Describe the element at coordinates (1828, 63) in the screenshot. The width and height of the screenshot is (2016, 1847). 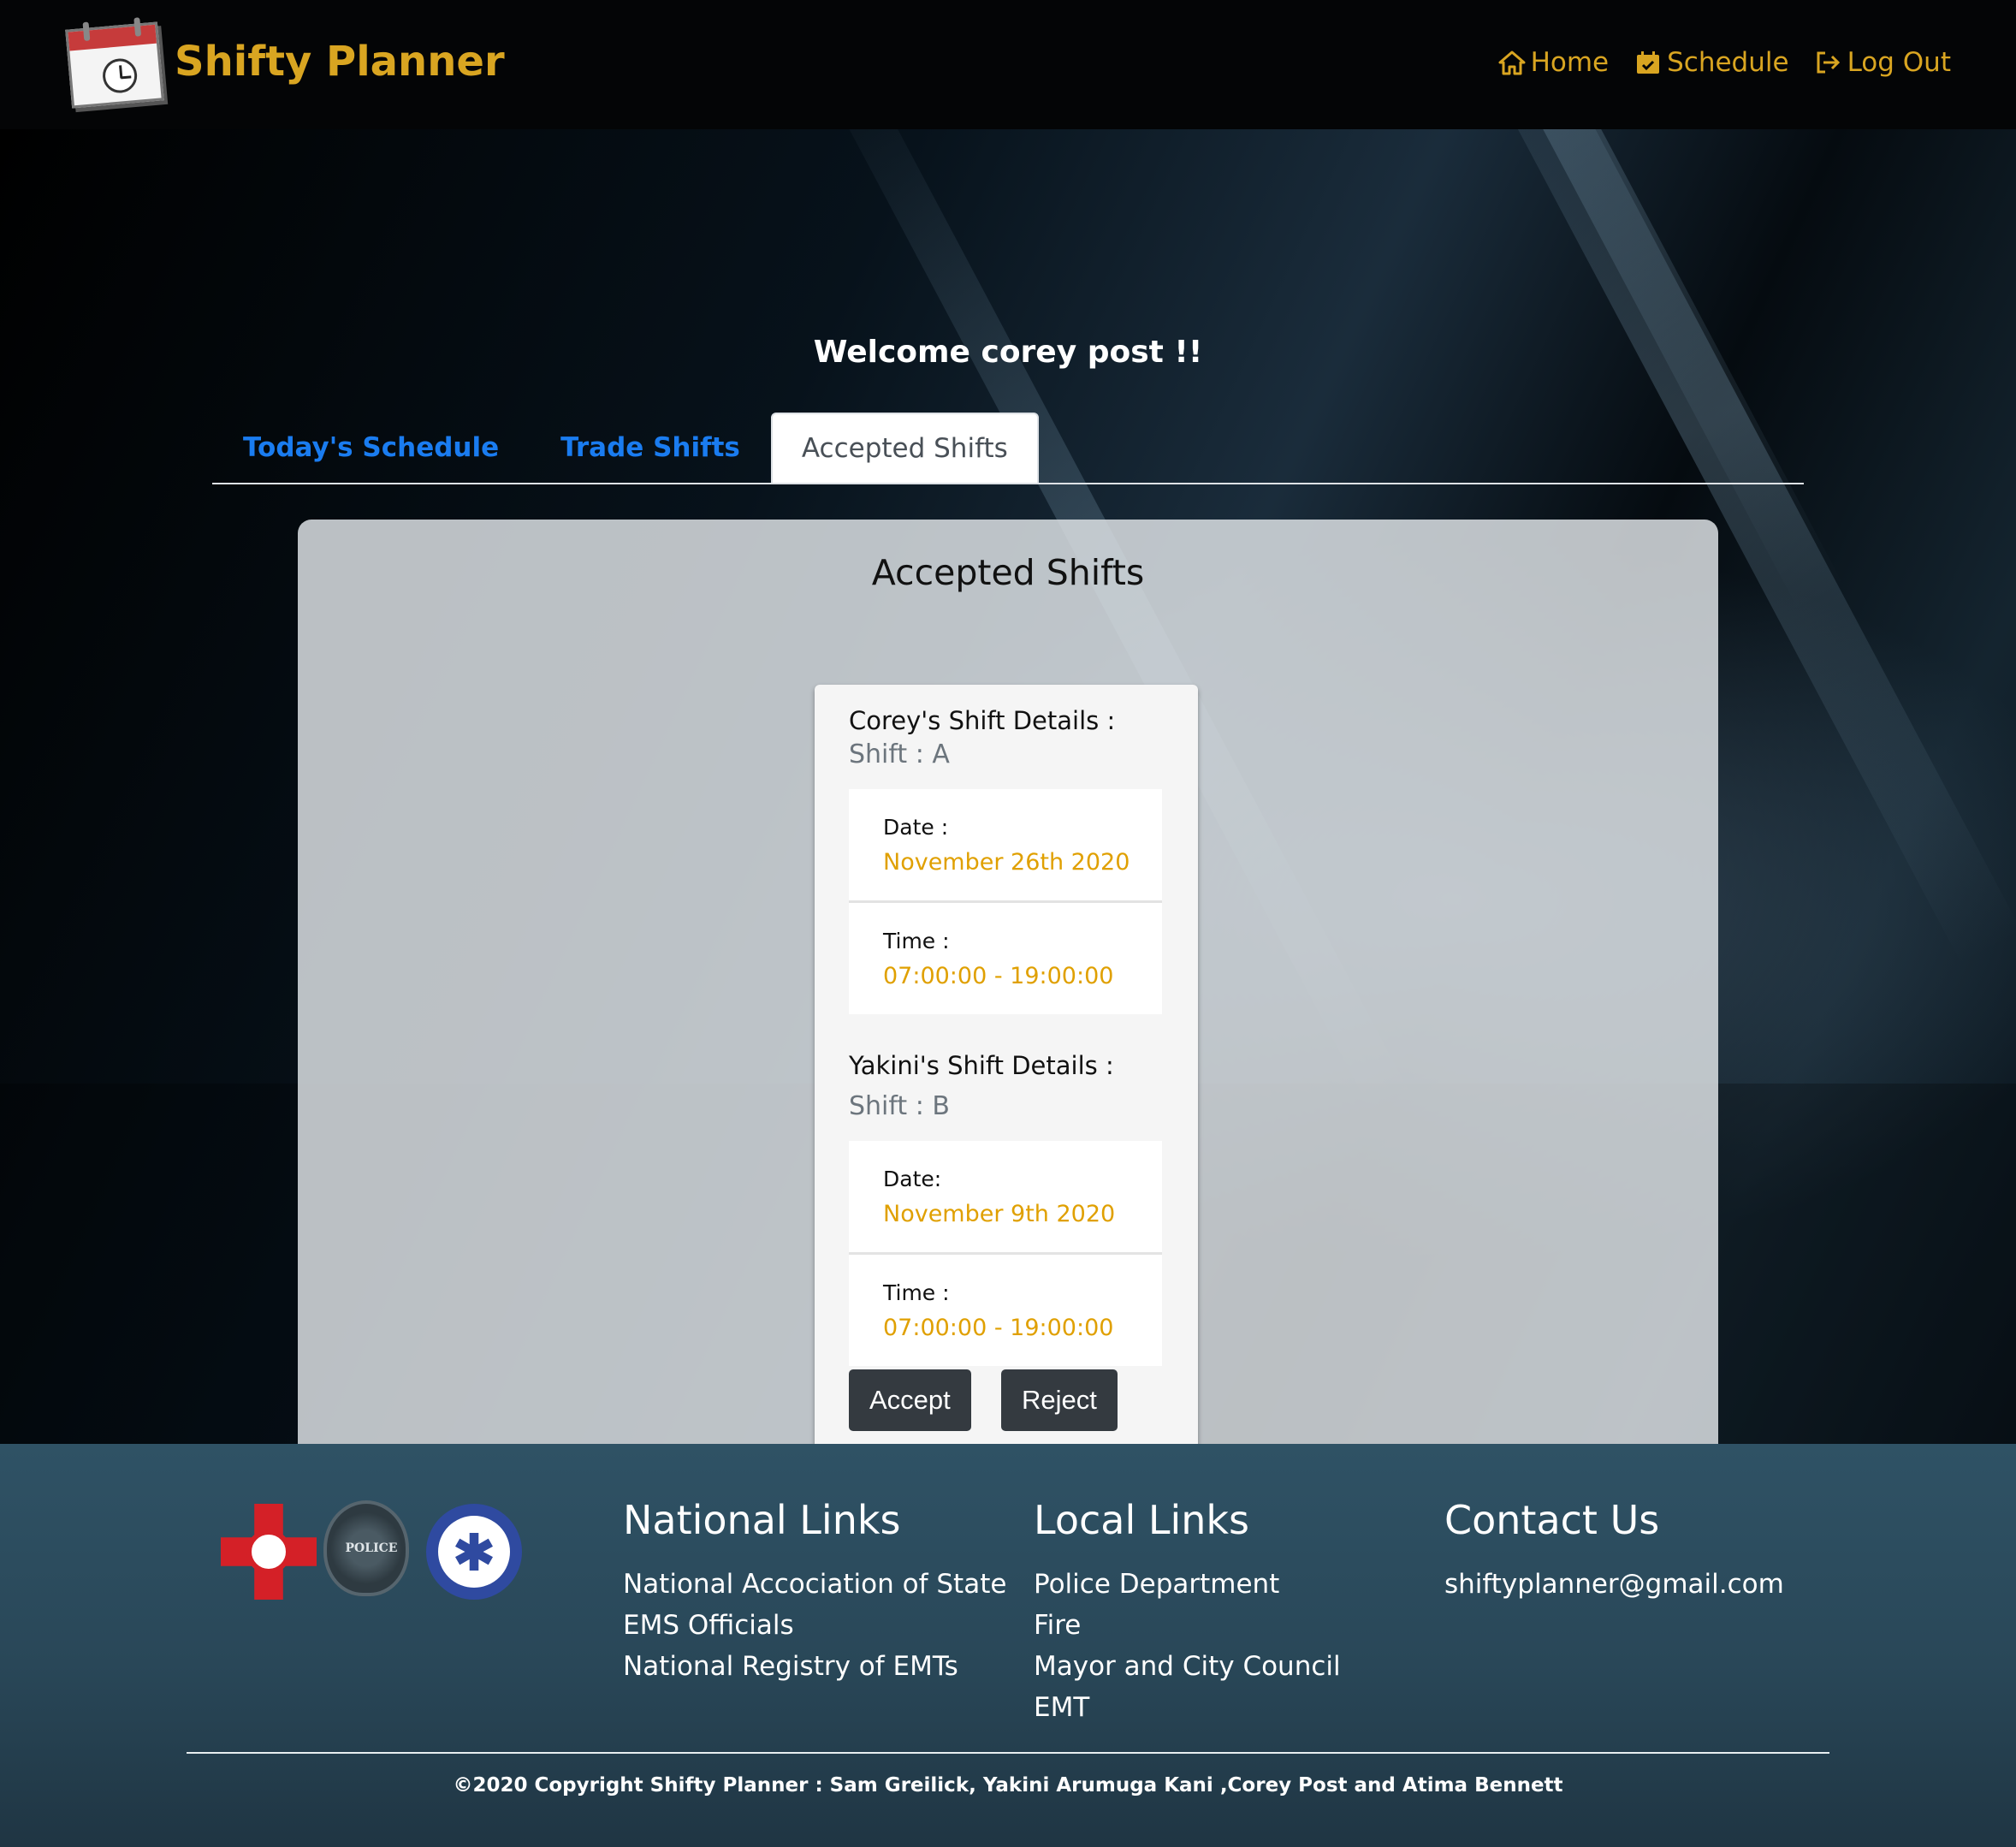
I see `sign-out-icon` at that location.